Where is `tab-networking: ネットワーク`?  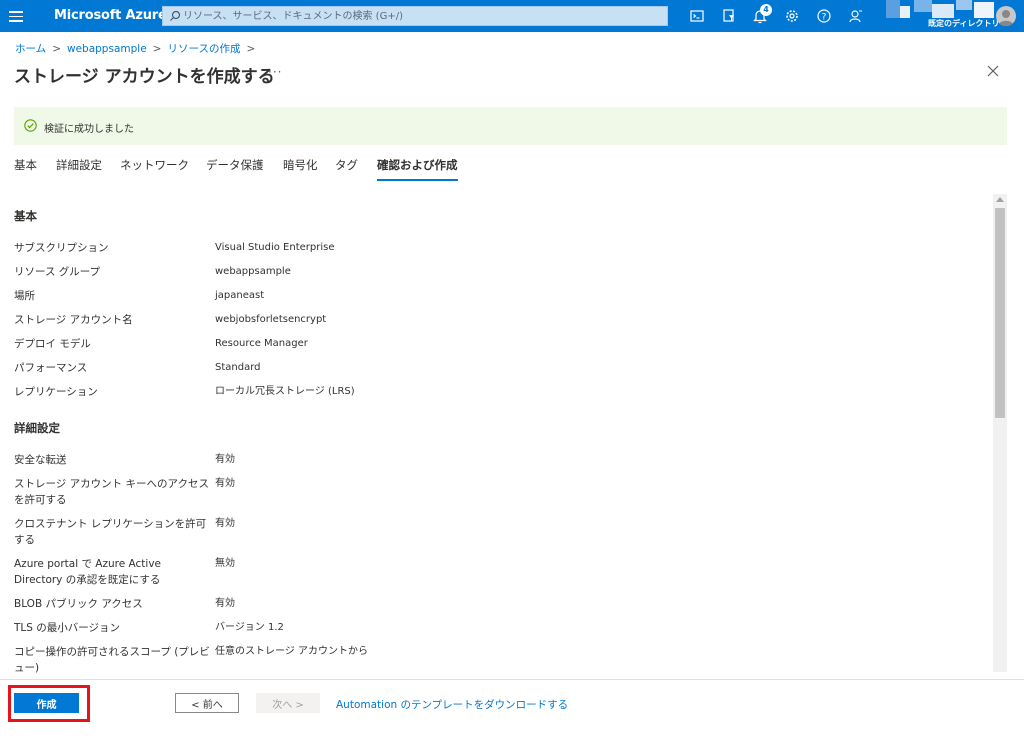 tab-networking: ネットワーク is located at coordinates (154, 169).